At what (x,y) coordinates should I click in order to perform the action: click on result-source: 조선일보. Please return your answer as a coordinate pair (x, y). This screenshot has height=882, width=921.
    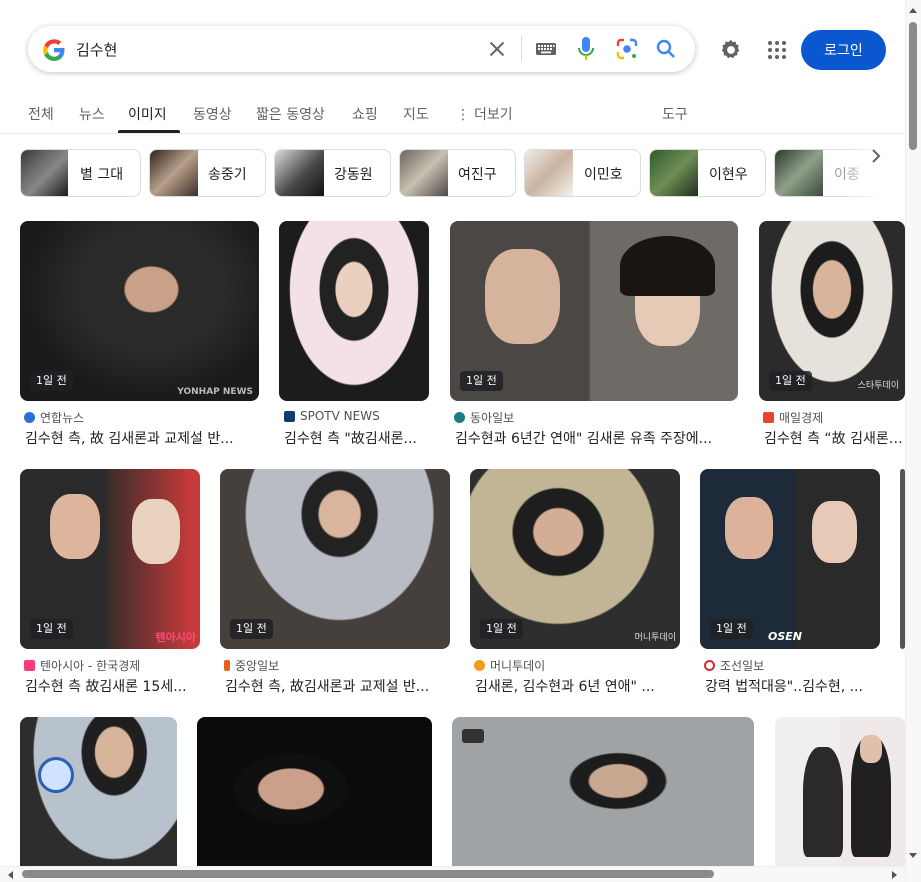
    Looking at the image, I should click on (734, 665).